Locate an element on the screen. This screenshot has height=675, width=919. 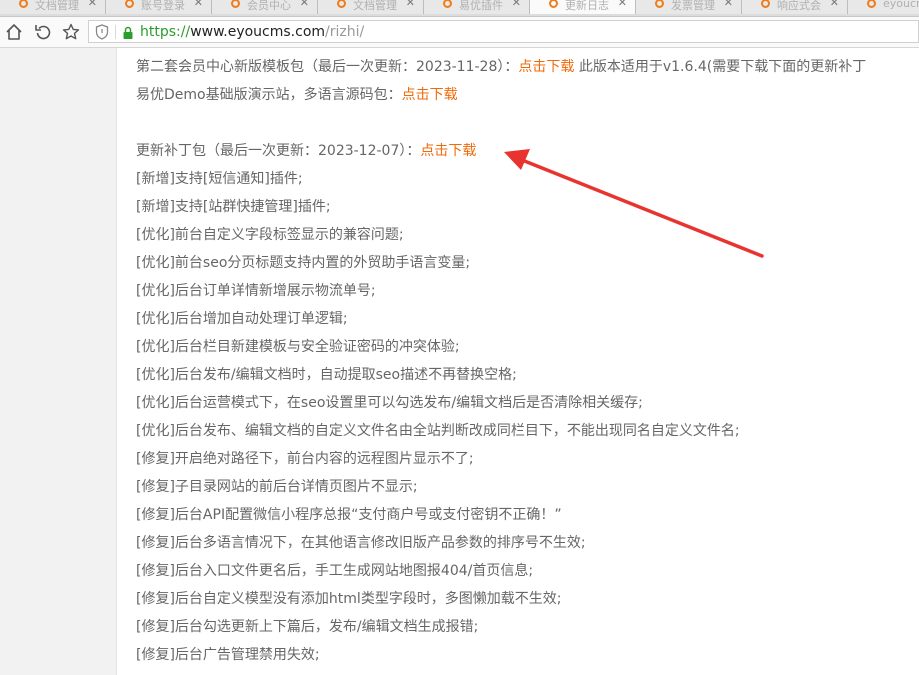
tab-label: 易优插件 is located at coordinates (481, 6).